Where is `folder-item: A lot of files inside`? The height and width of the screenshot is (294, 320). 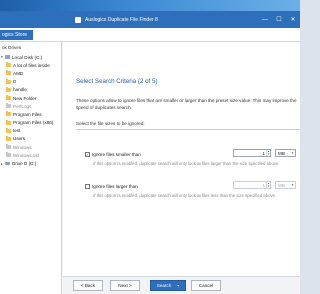 folder-item: A lot of files inside is located at coordinates (30, 65).